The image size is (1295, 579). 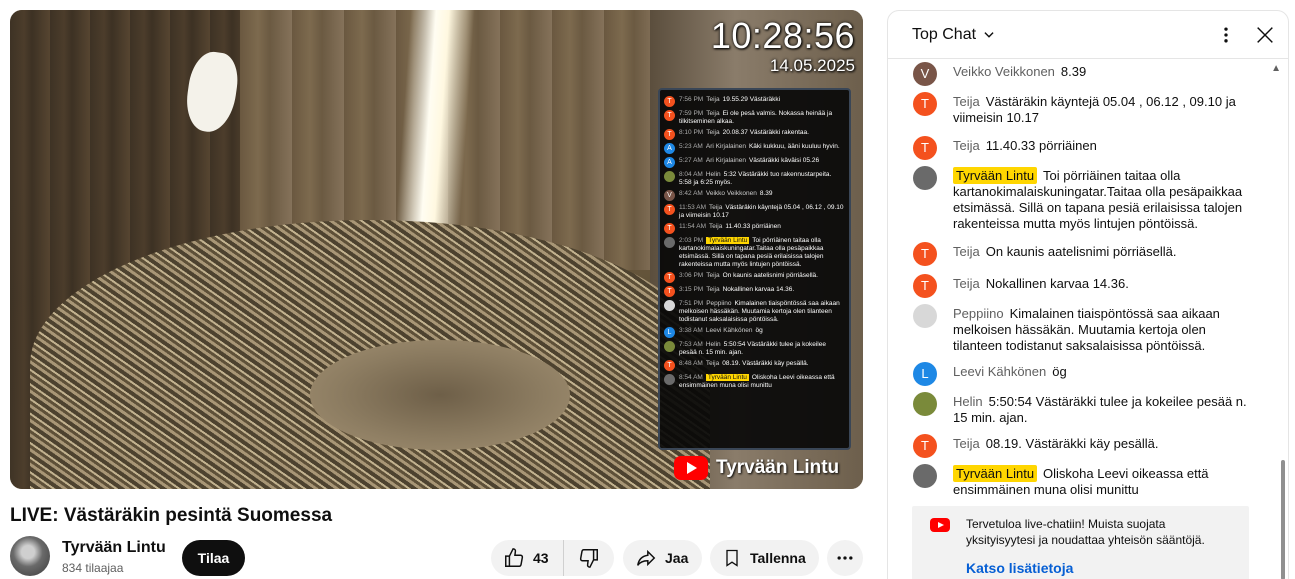 I want to click on save-button: Tallenna, so click(x=764, y=558).